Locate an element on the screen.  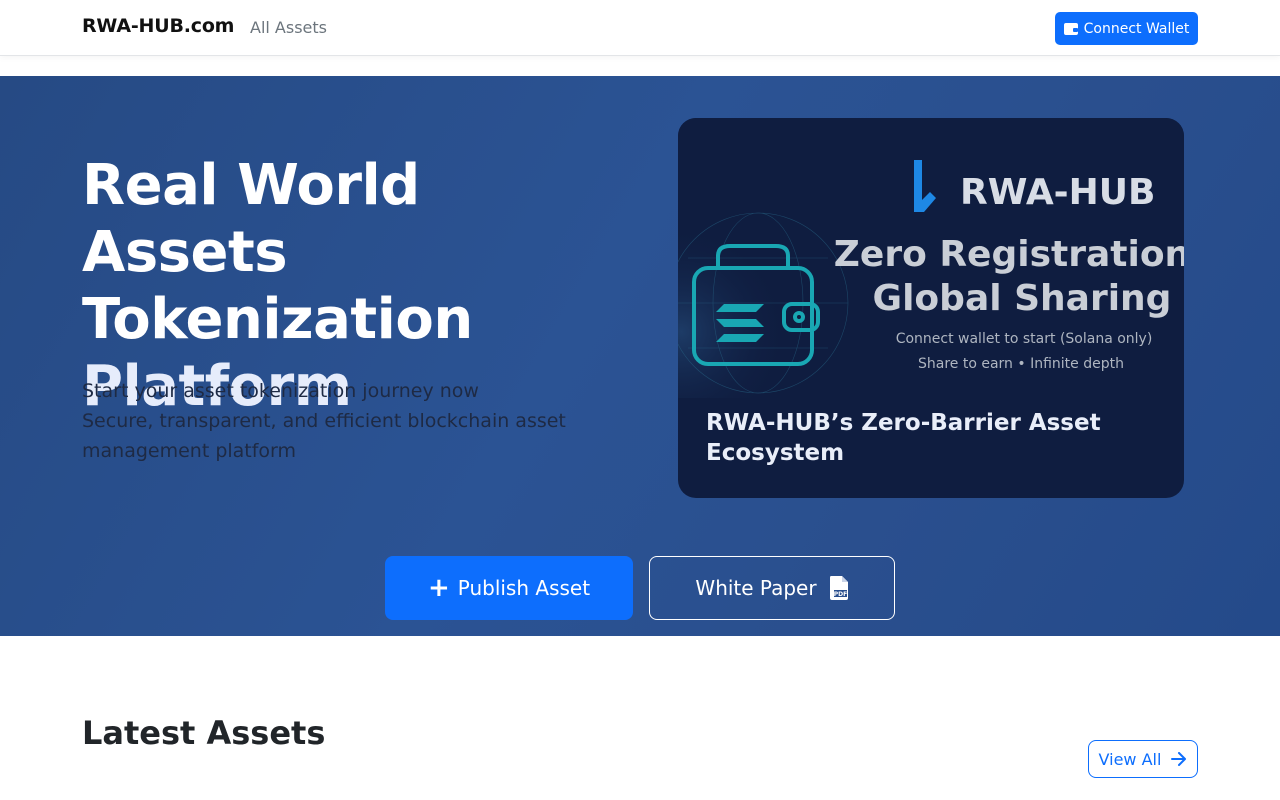
hero-title-line: Real World Assets is located at coordinates (251, 219).